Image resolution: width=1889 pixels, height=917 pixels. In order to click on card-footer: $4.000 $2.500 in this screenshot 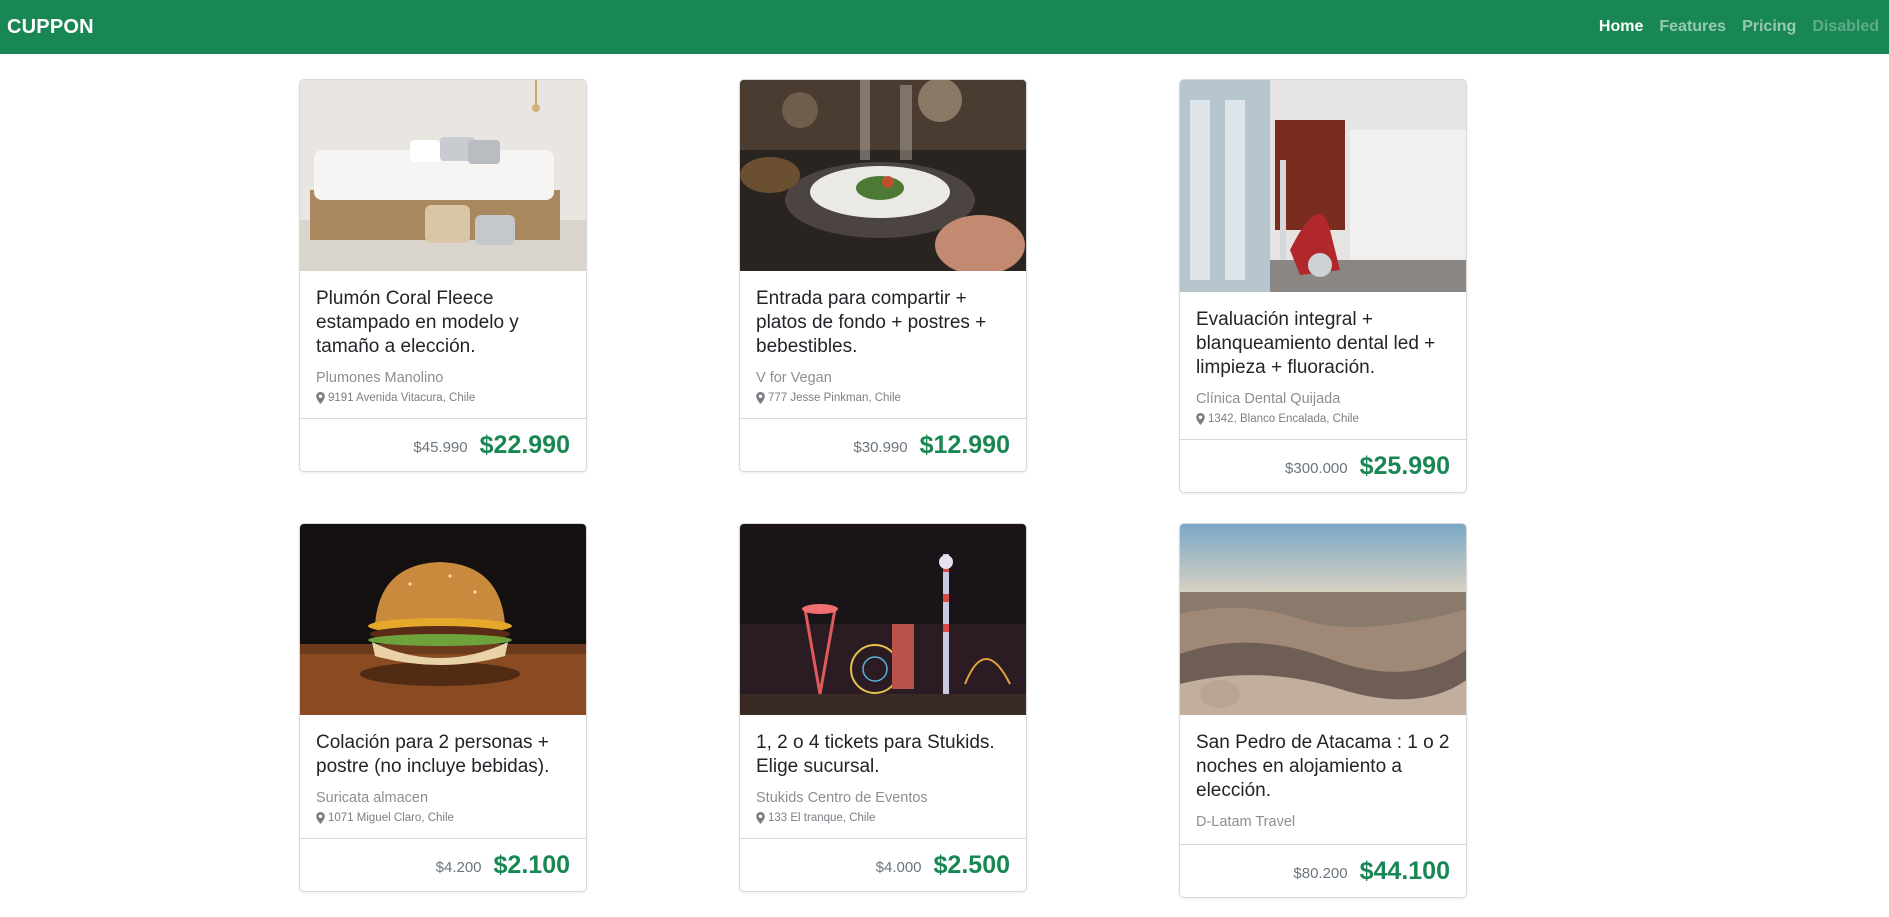, I will do `click(883, 864)`.